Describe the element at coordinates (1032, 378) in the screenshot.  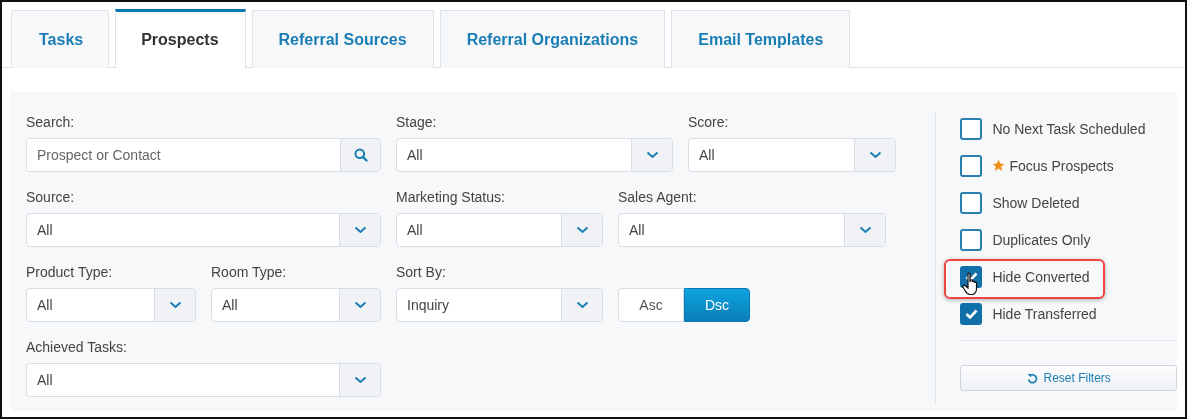
I see `reset-icon` at that location.